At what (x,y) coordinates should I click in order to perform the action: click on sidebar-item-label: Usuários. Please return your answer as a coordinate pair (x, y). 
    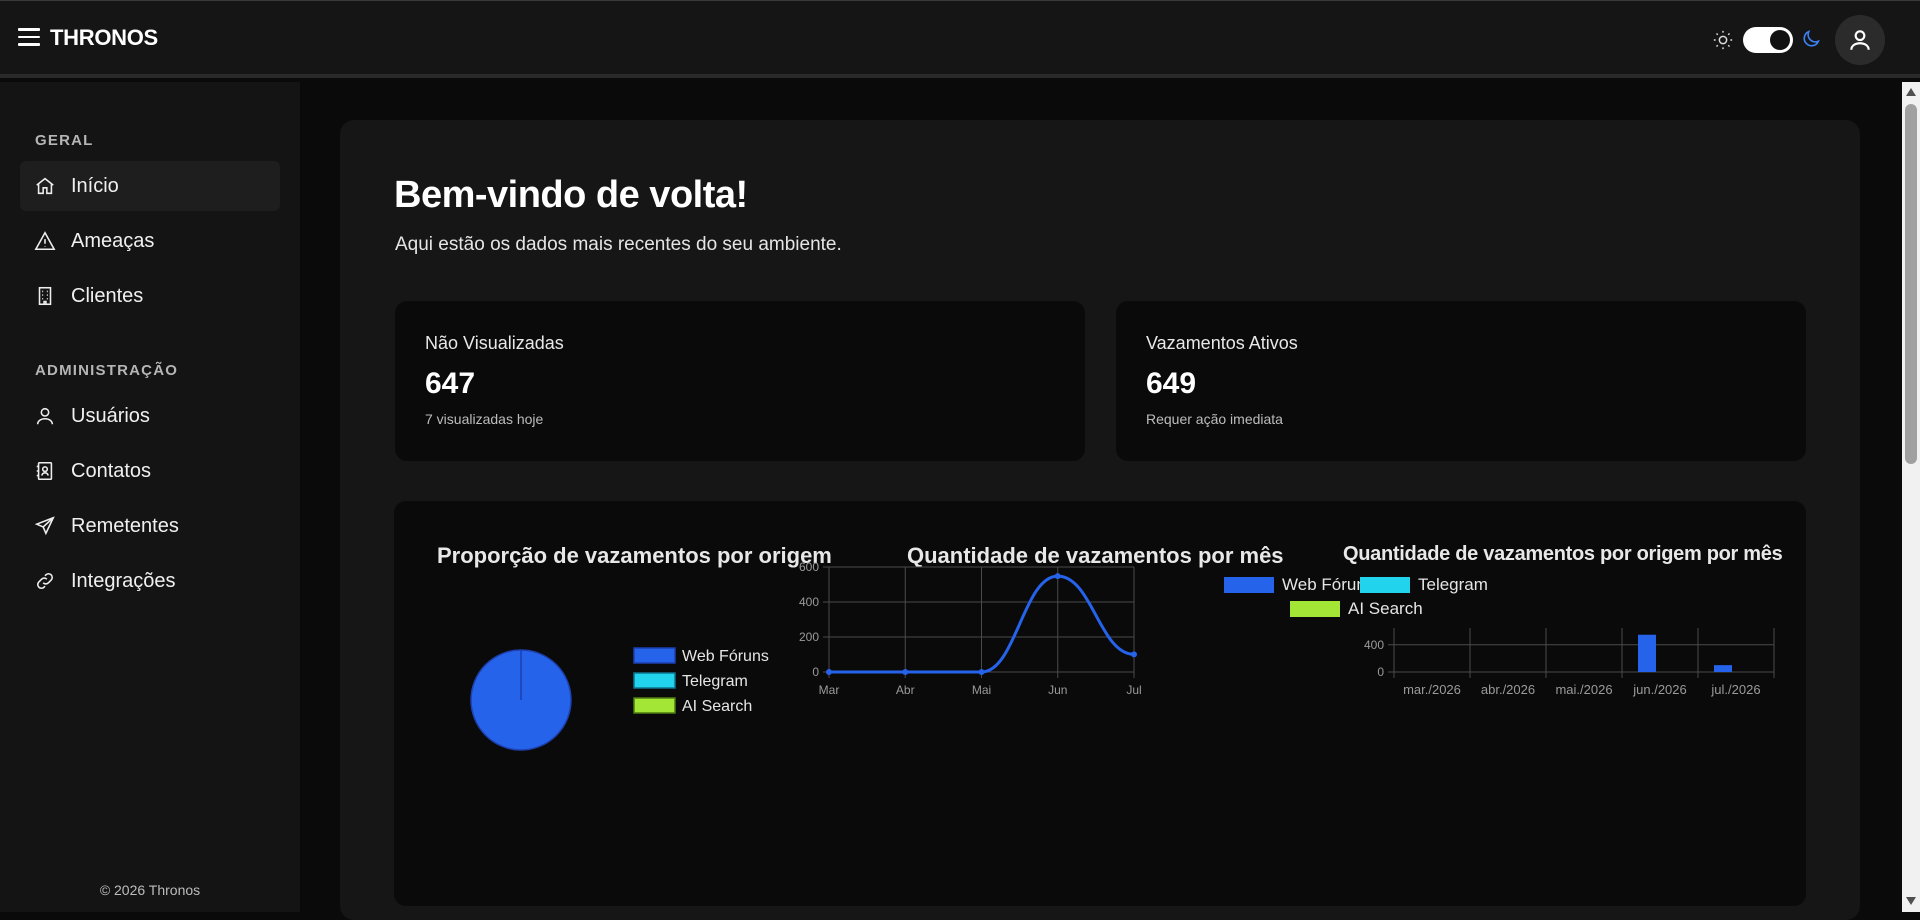
    Looking at the image, I should click on (110, 415).